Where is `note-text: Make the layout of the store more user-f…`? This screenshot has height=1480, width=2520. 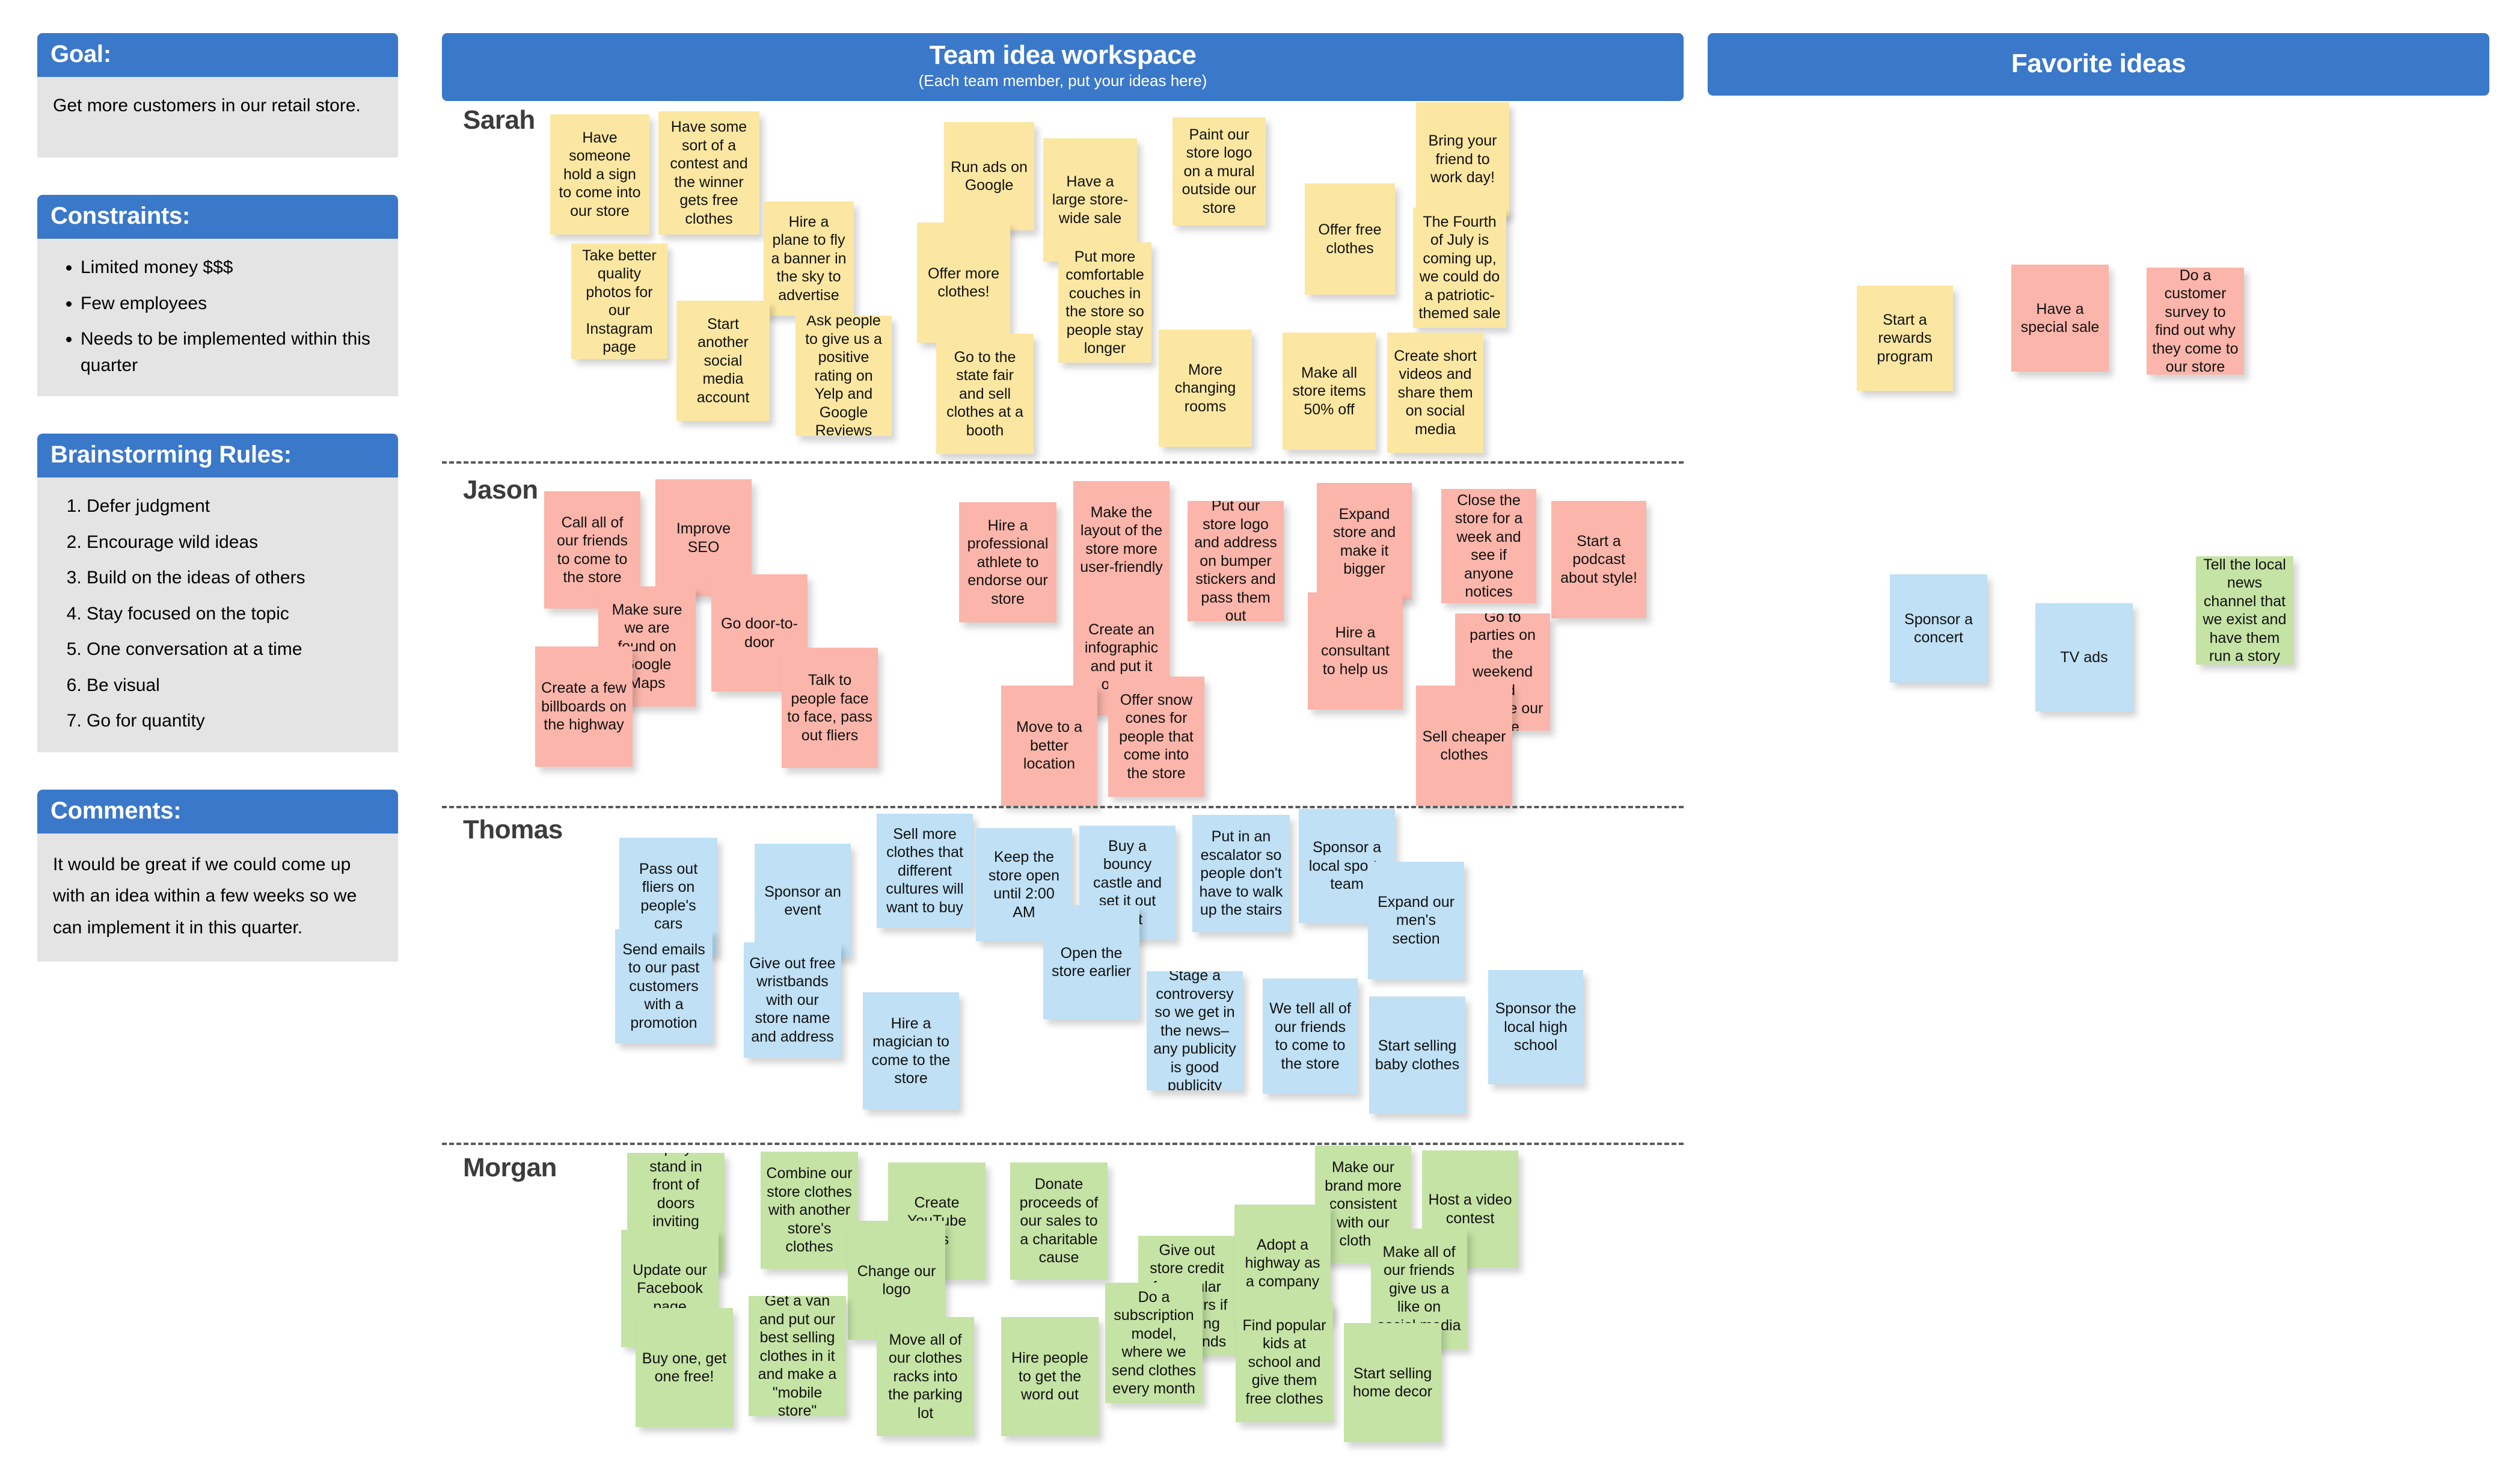
note-text: Make the layout of the store more user-f… is located at coordinates (1122, 539).